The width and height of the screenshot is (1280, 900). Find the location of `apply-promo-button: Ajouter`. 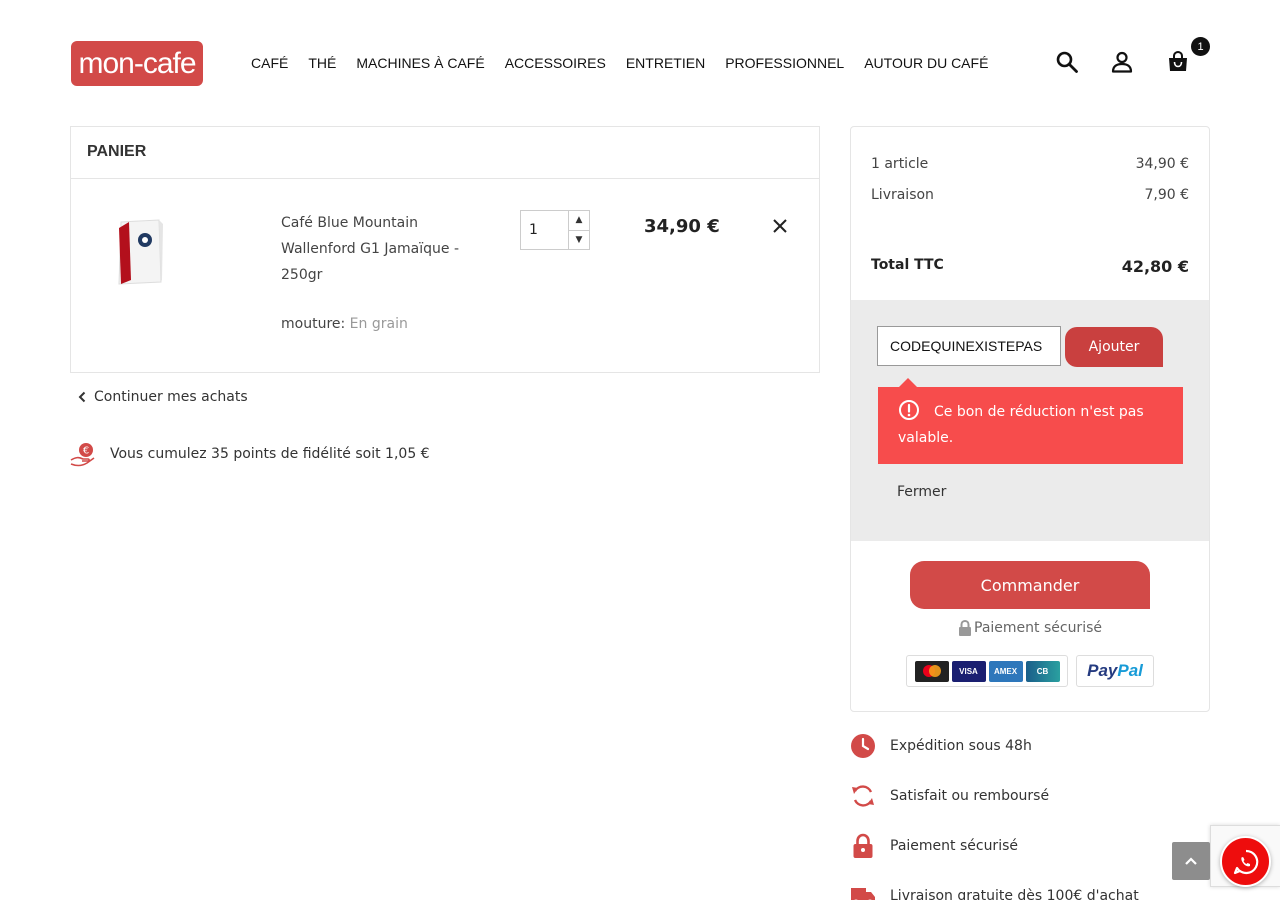

apply-promo-button: Ajouter is located at coordinates (1114, 347).